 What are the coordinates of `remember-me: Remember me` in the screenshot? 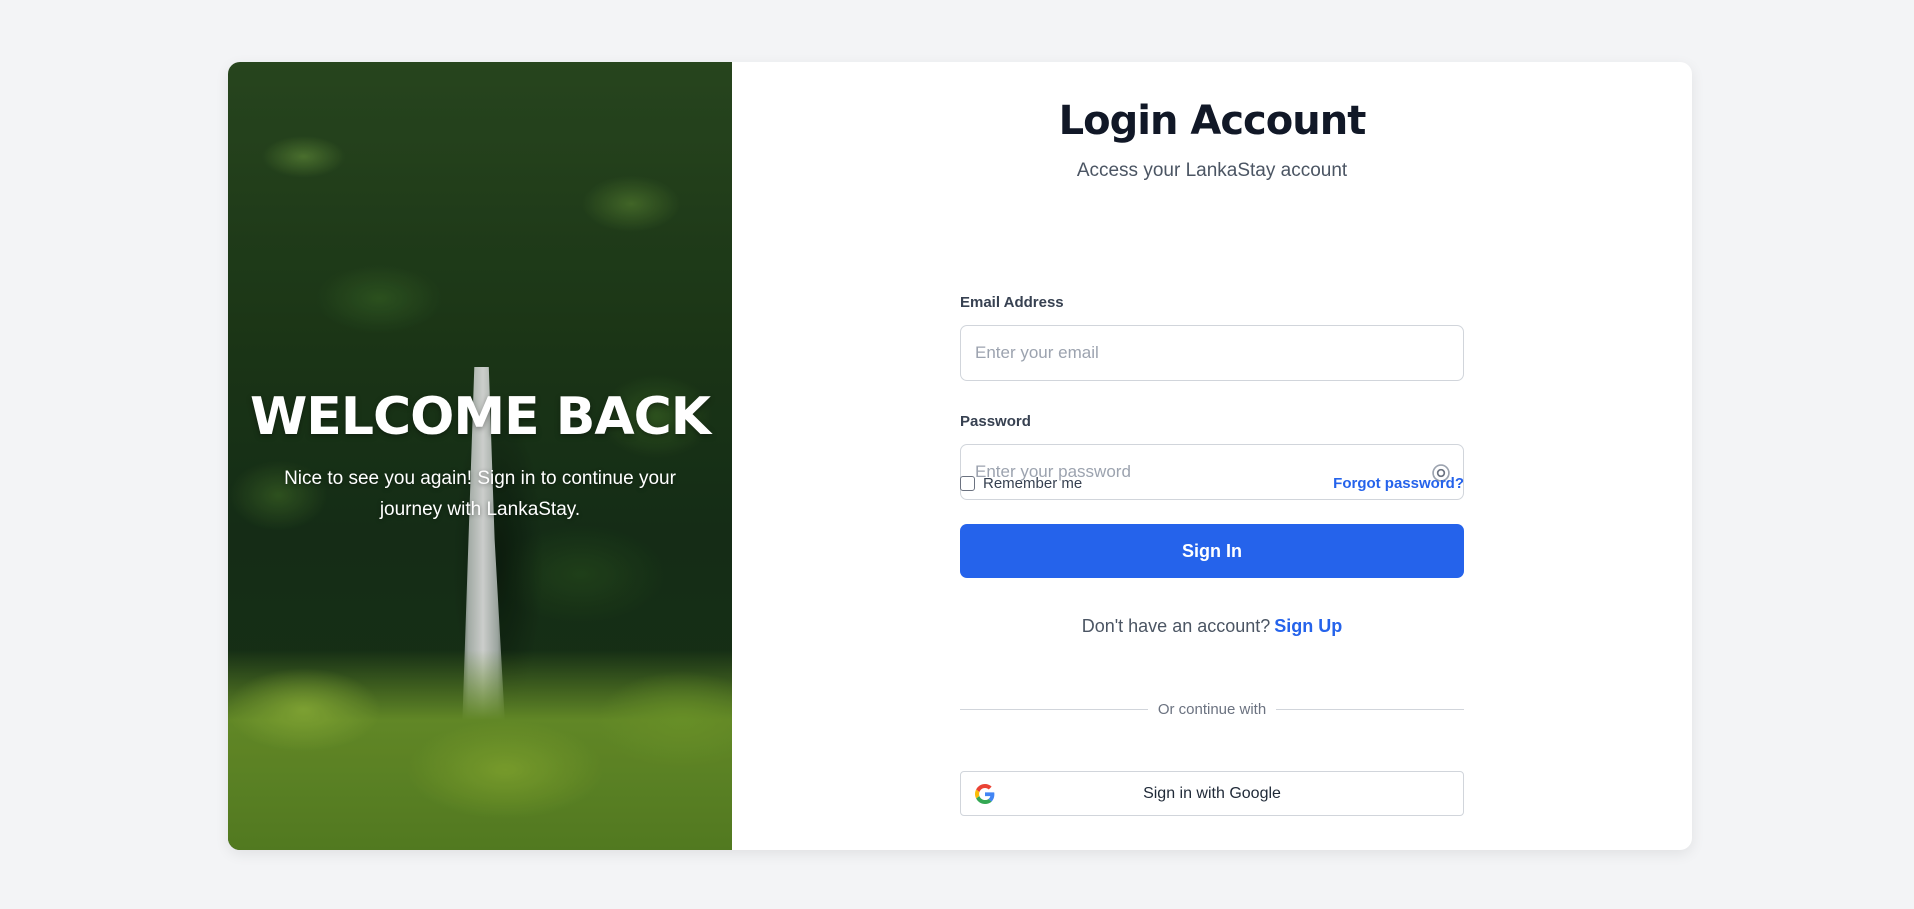 It's located at (1021, 483).